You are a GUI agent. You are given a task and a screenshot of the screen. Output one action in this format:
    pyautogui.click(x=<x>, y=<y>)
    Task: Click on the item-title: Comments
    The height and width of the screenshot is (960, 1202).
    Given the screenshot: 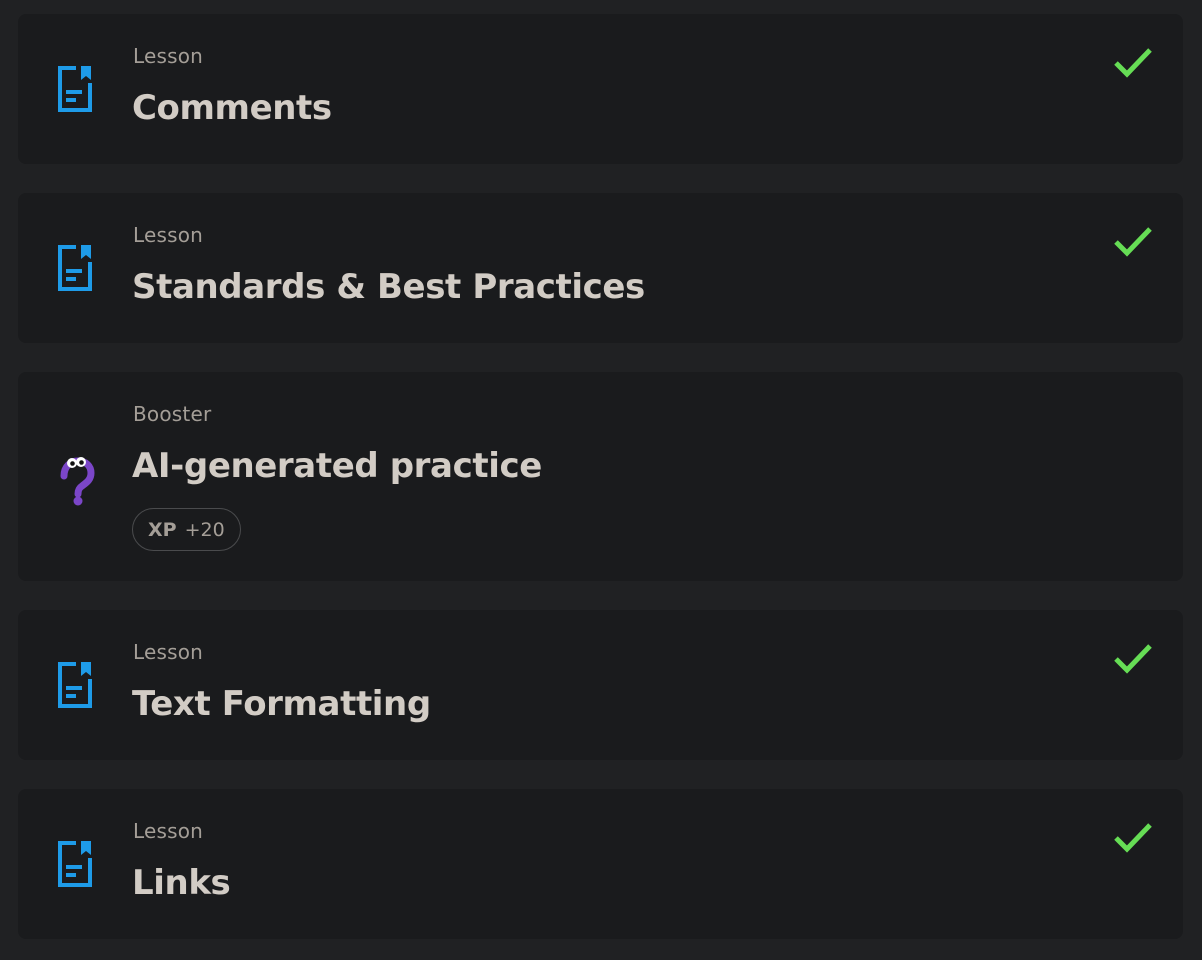 What is the action you would take?
    pyautogui.click(x=232, y=108)
    